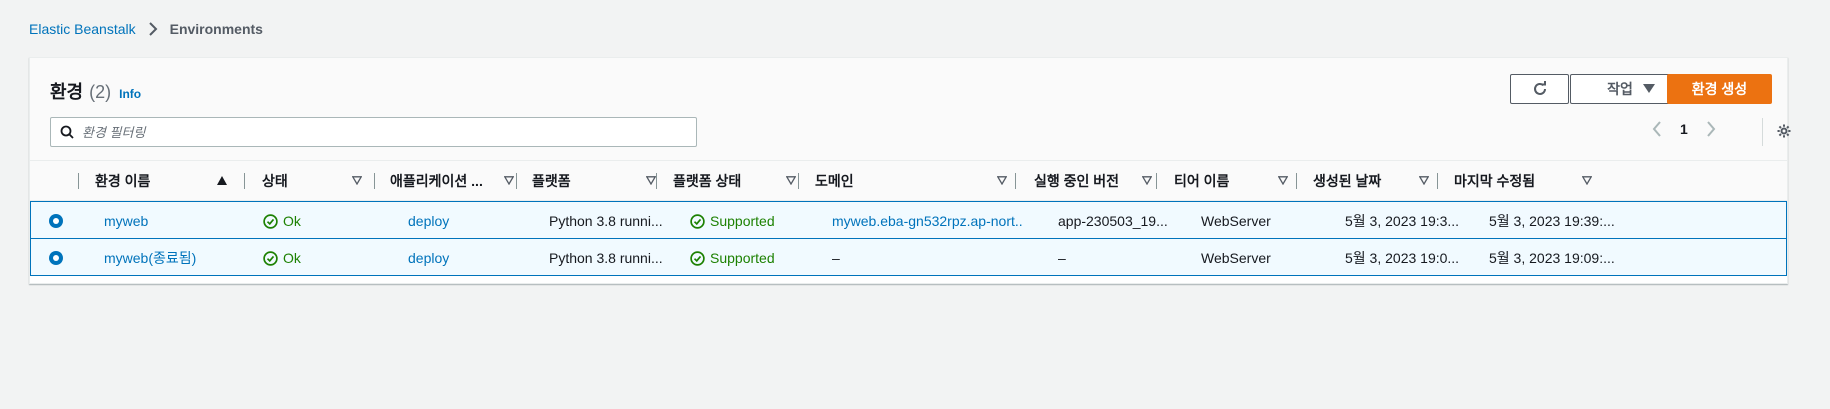 This screenshot has width=1830, height=409. I want to click on page-title: 환경 (2) Info, so click(95, 91).